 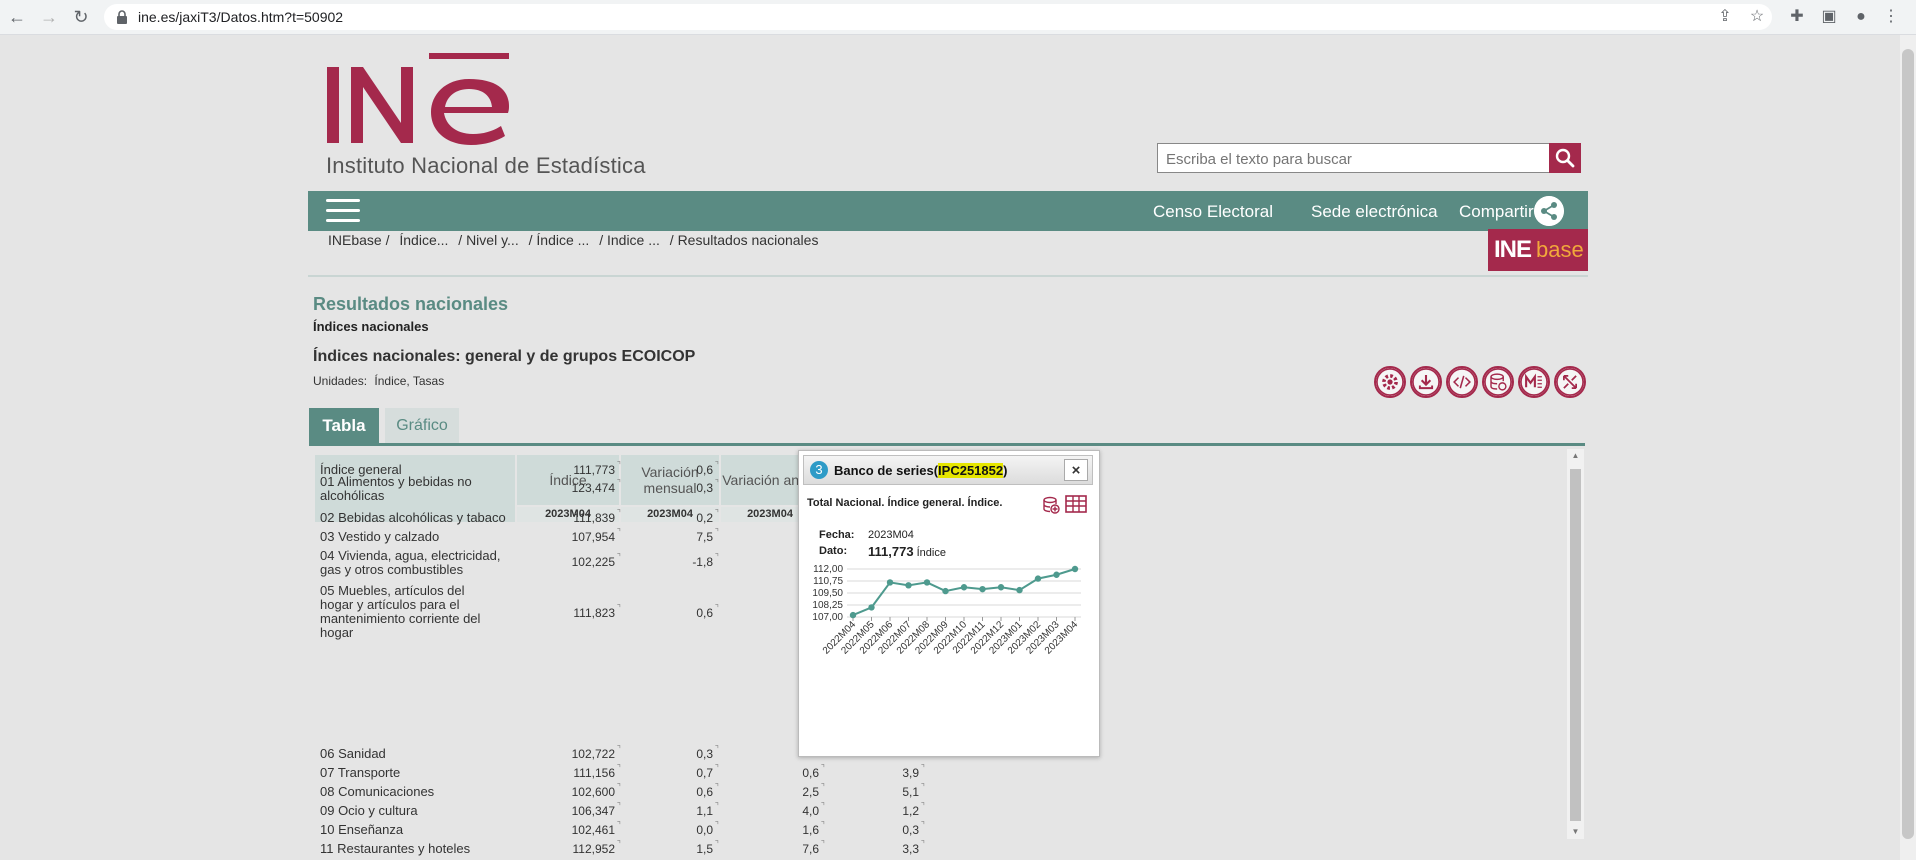 I want to click on cell-indice: 111,839, so click(x=596, y=516).